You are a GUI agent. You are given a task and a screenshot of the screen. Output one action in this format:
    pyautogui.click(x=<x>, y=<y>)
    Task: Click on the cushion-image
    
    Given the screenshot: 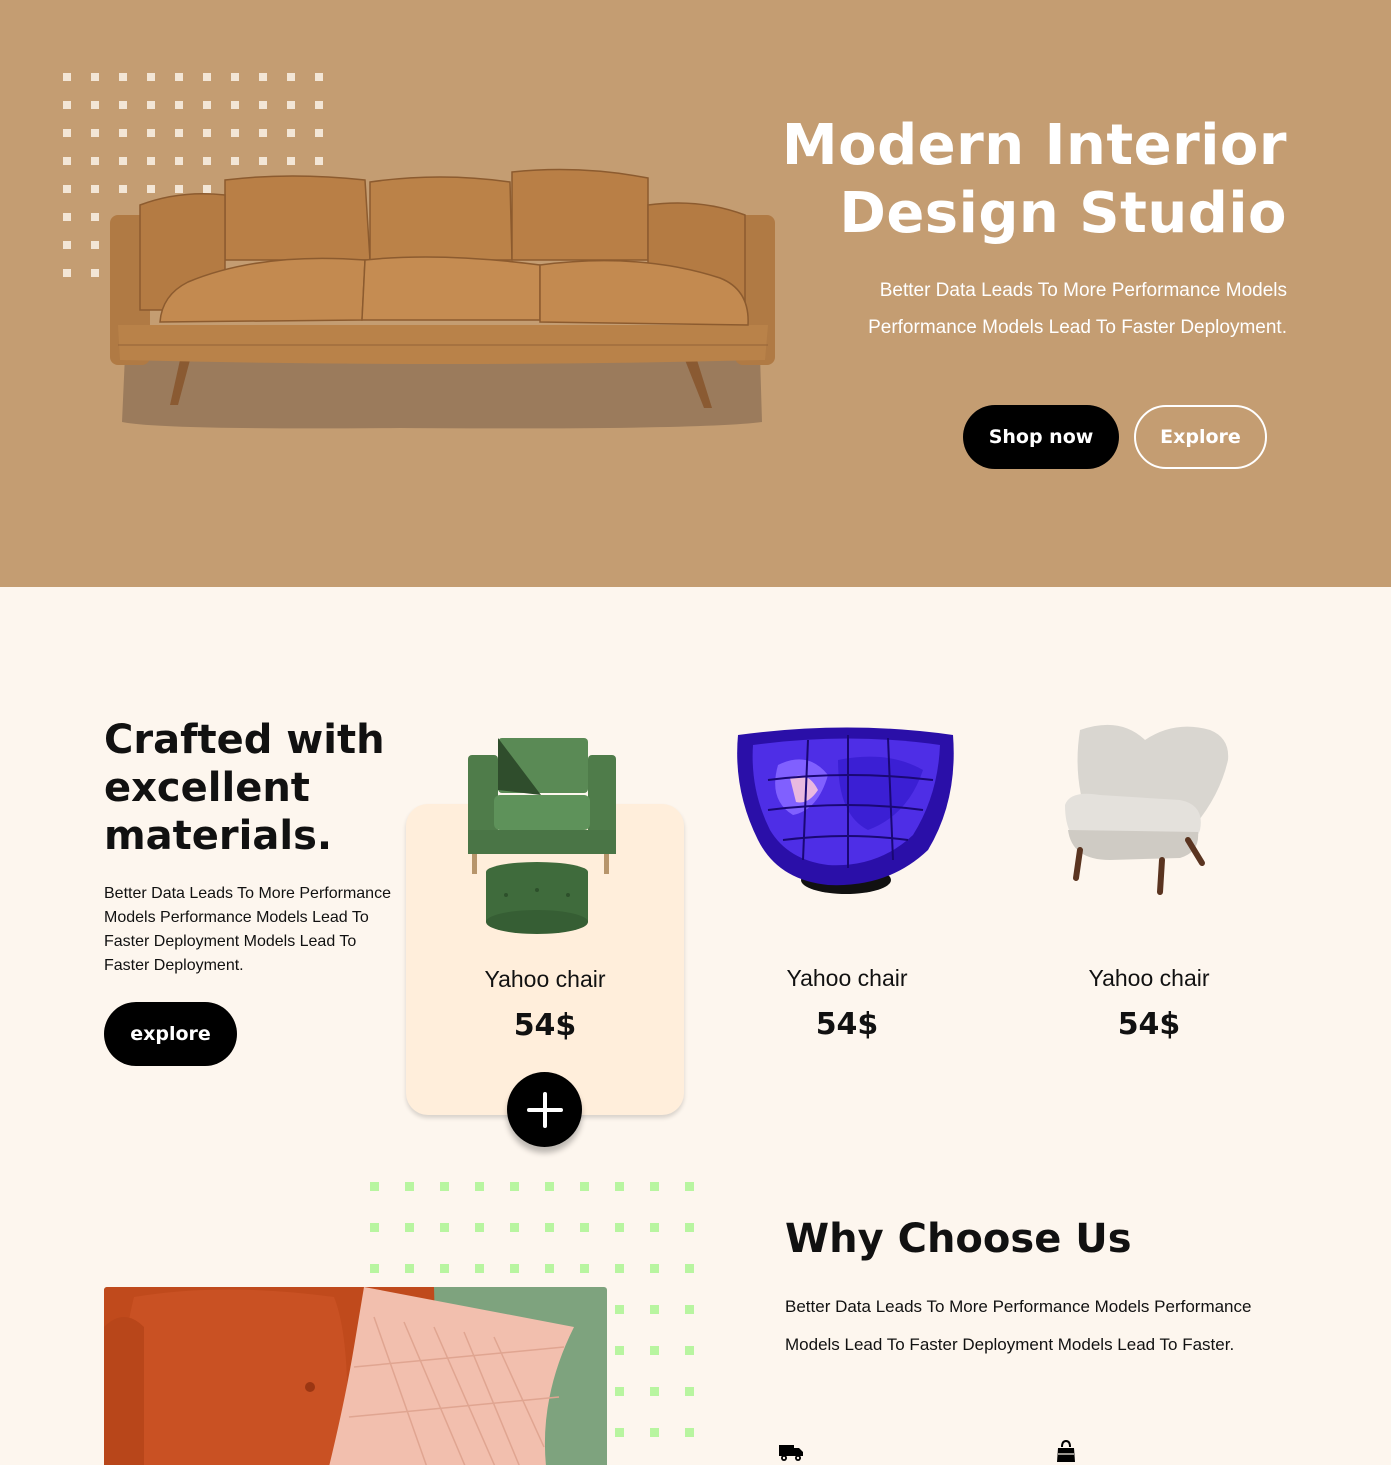 What is the action you would take?
    pyautogui.click(x=355, y=1376)
    